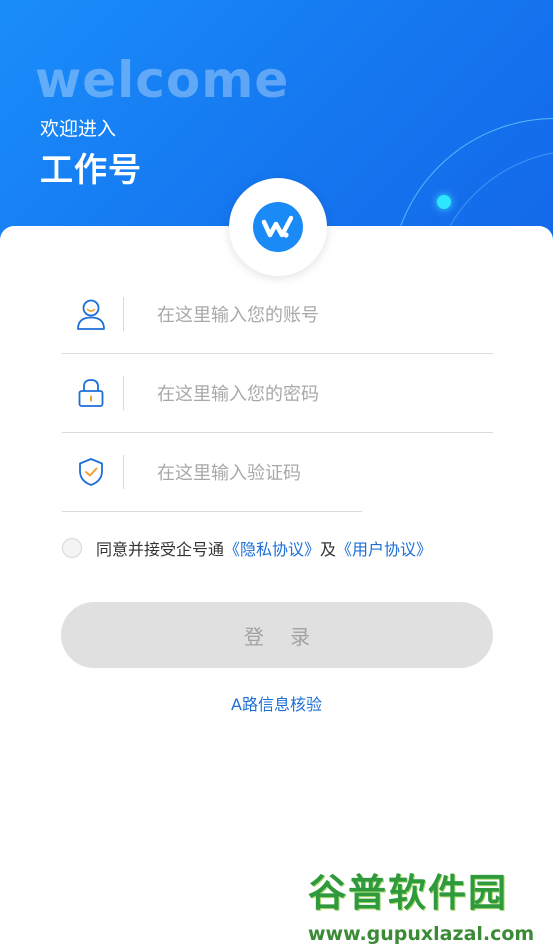 The width and height of the screenshot is (553, 951). Describe the element at coordinates (317, 315) in the screenshot. I see `account-input` at that location.